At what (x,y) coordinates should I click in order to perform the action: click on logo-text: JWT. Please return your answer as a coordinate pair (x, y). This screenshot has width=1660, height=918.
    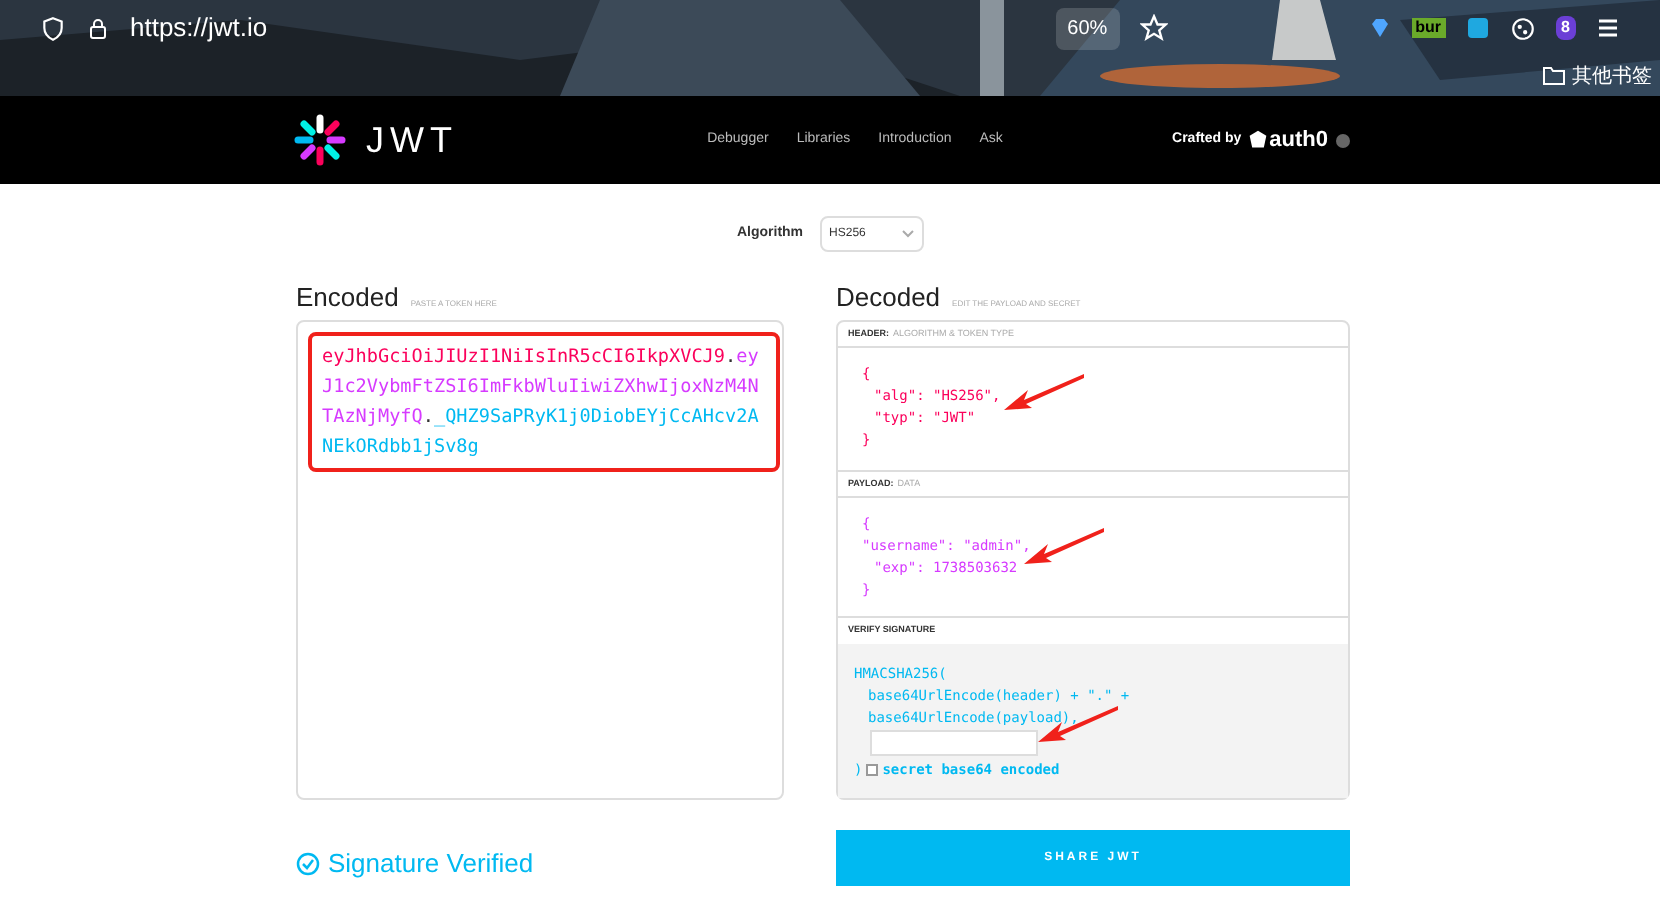
    Looking at the image, I should click on (412, 140).